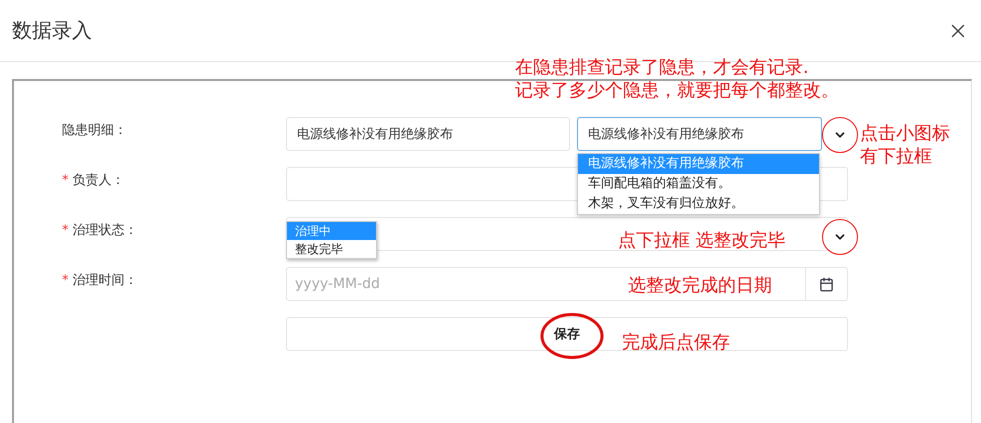 The width and height of the screenshot is (981, 423). What do you see at coordinates (94, 130) in the screenshot?
I see `field-label: 隐患明细：` at bounding box center [94, 130].